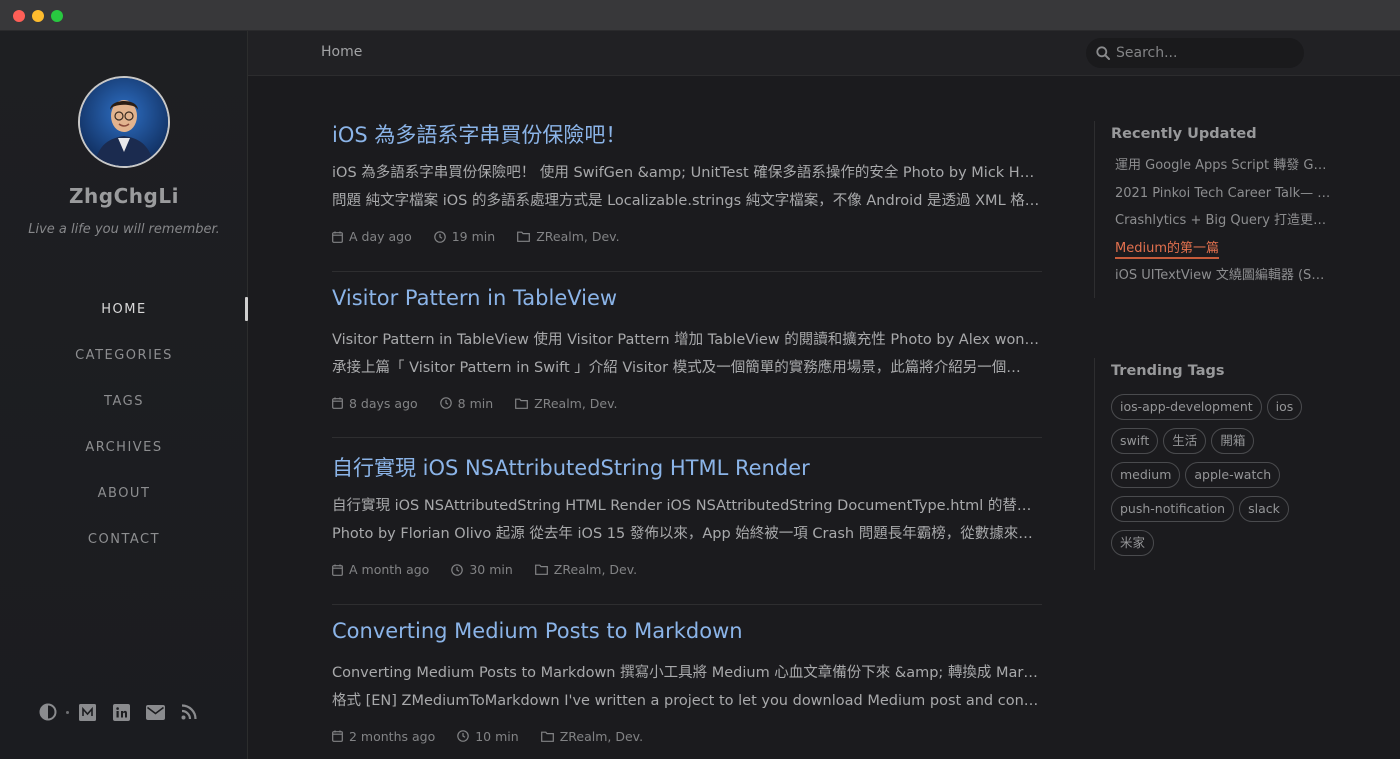 This screenshot has height=759, width=1400. What do you see at coordinates (1224, 278) in the screenshot?
I see `recently-updated-item: iOS UITextView 文繞圖編輯器 (Swift)` at bounding box center [1224, 278].